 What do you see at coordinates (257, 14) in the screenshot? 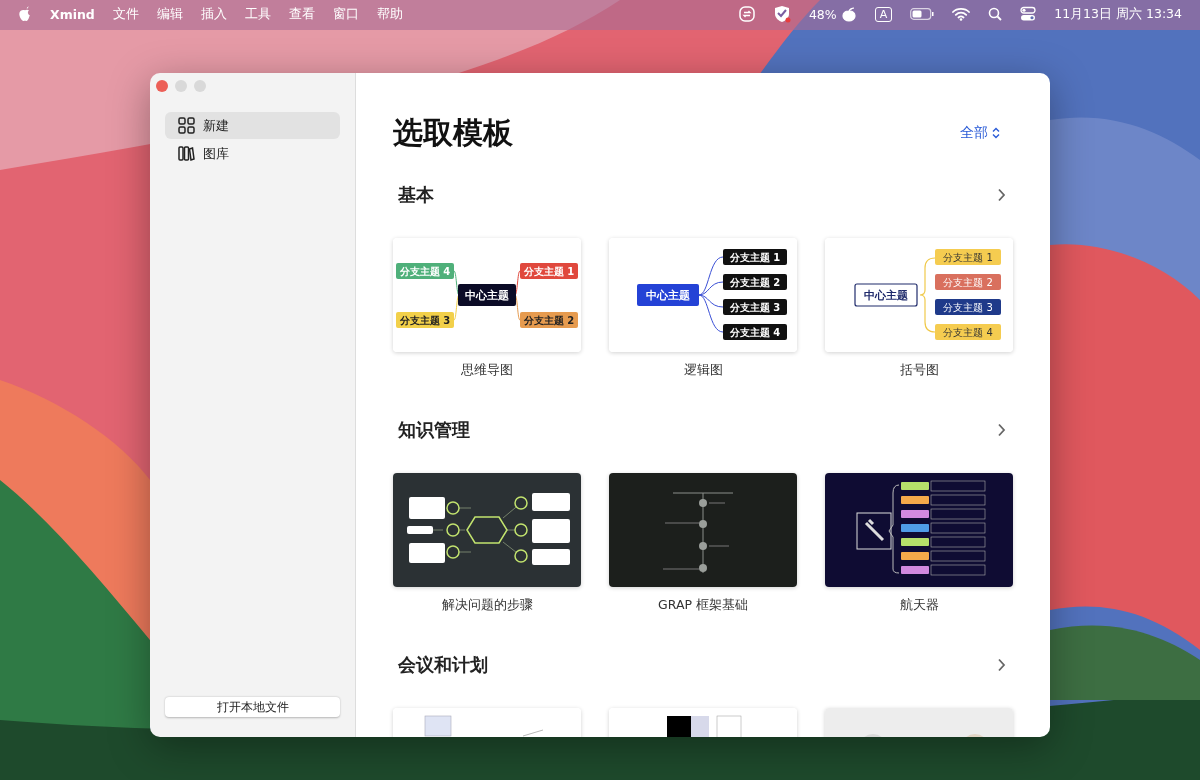
I see `menu-item: 工具` at bounding box center [257, 14].